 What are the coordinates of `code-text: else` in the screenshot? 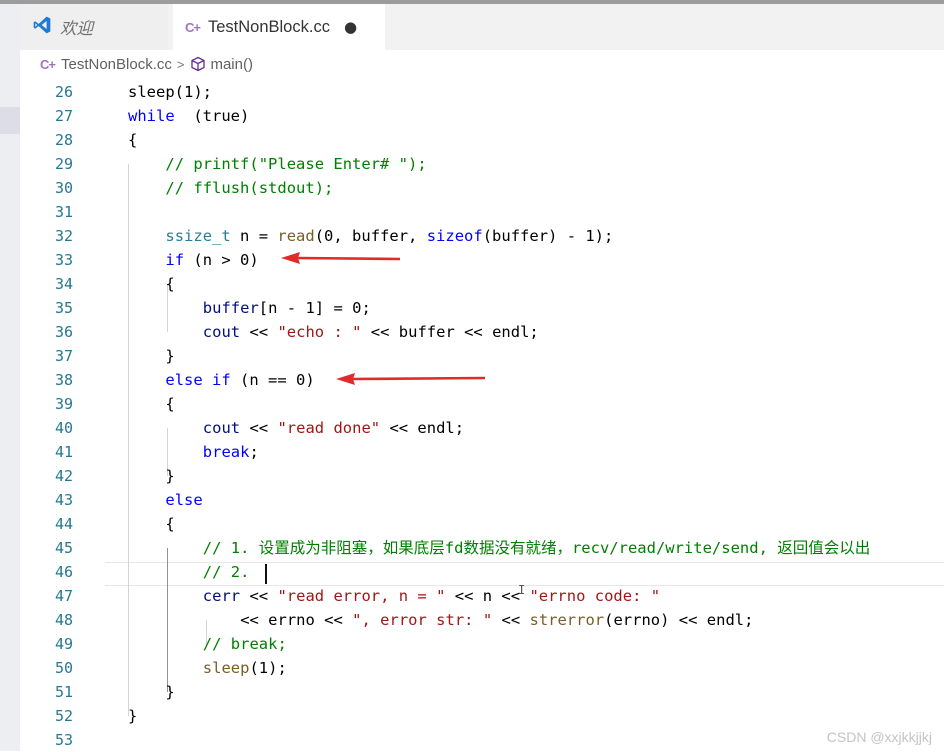 It's located at (183, 500).